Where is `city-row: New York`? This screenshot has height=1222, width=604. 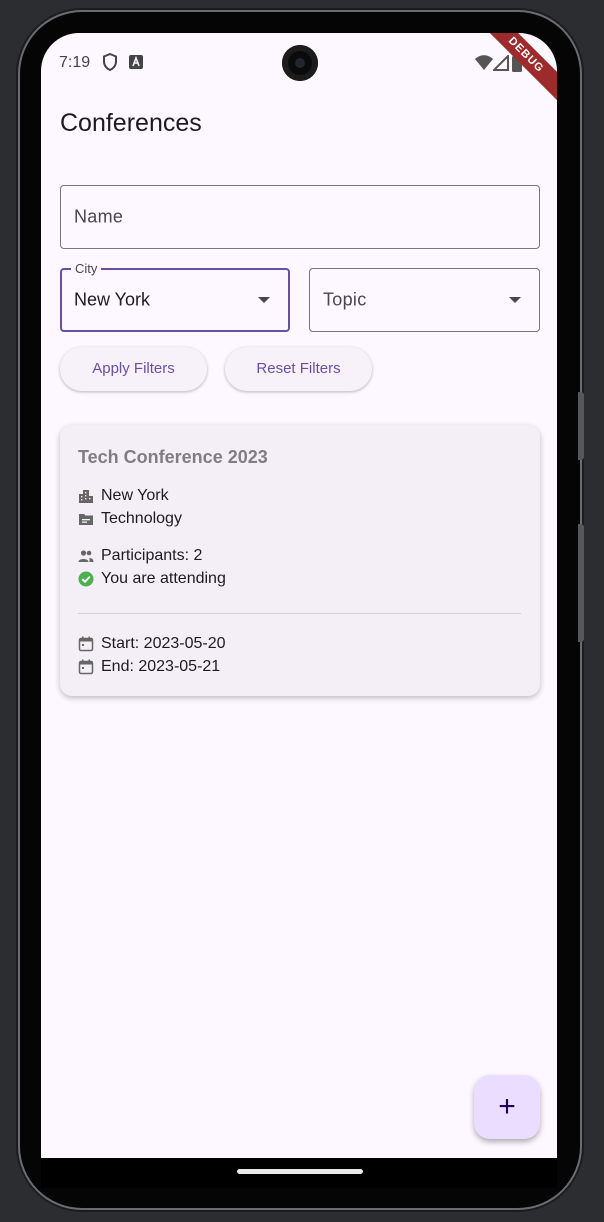
city-row: New York is located at coordinates (123, 496).